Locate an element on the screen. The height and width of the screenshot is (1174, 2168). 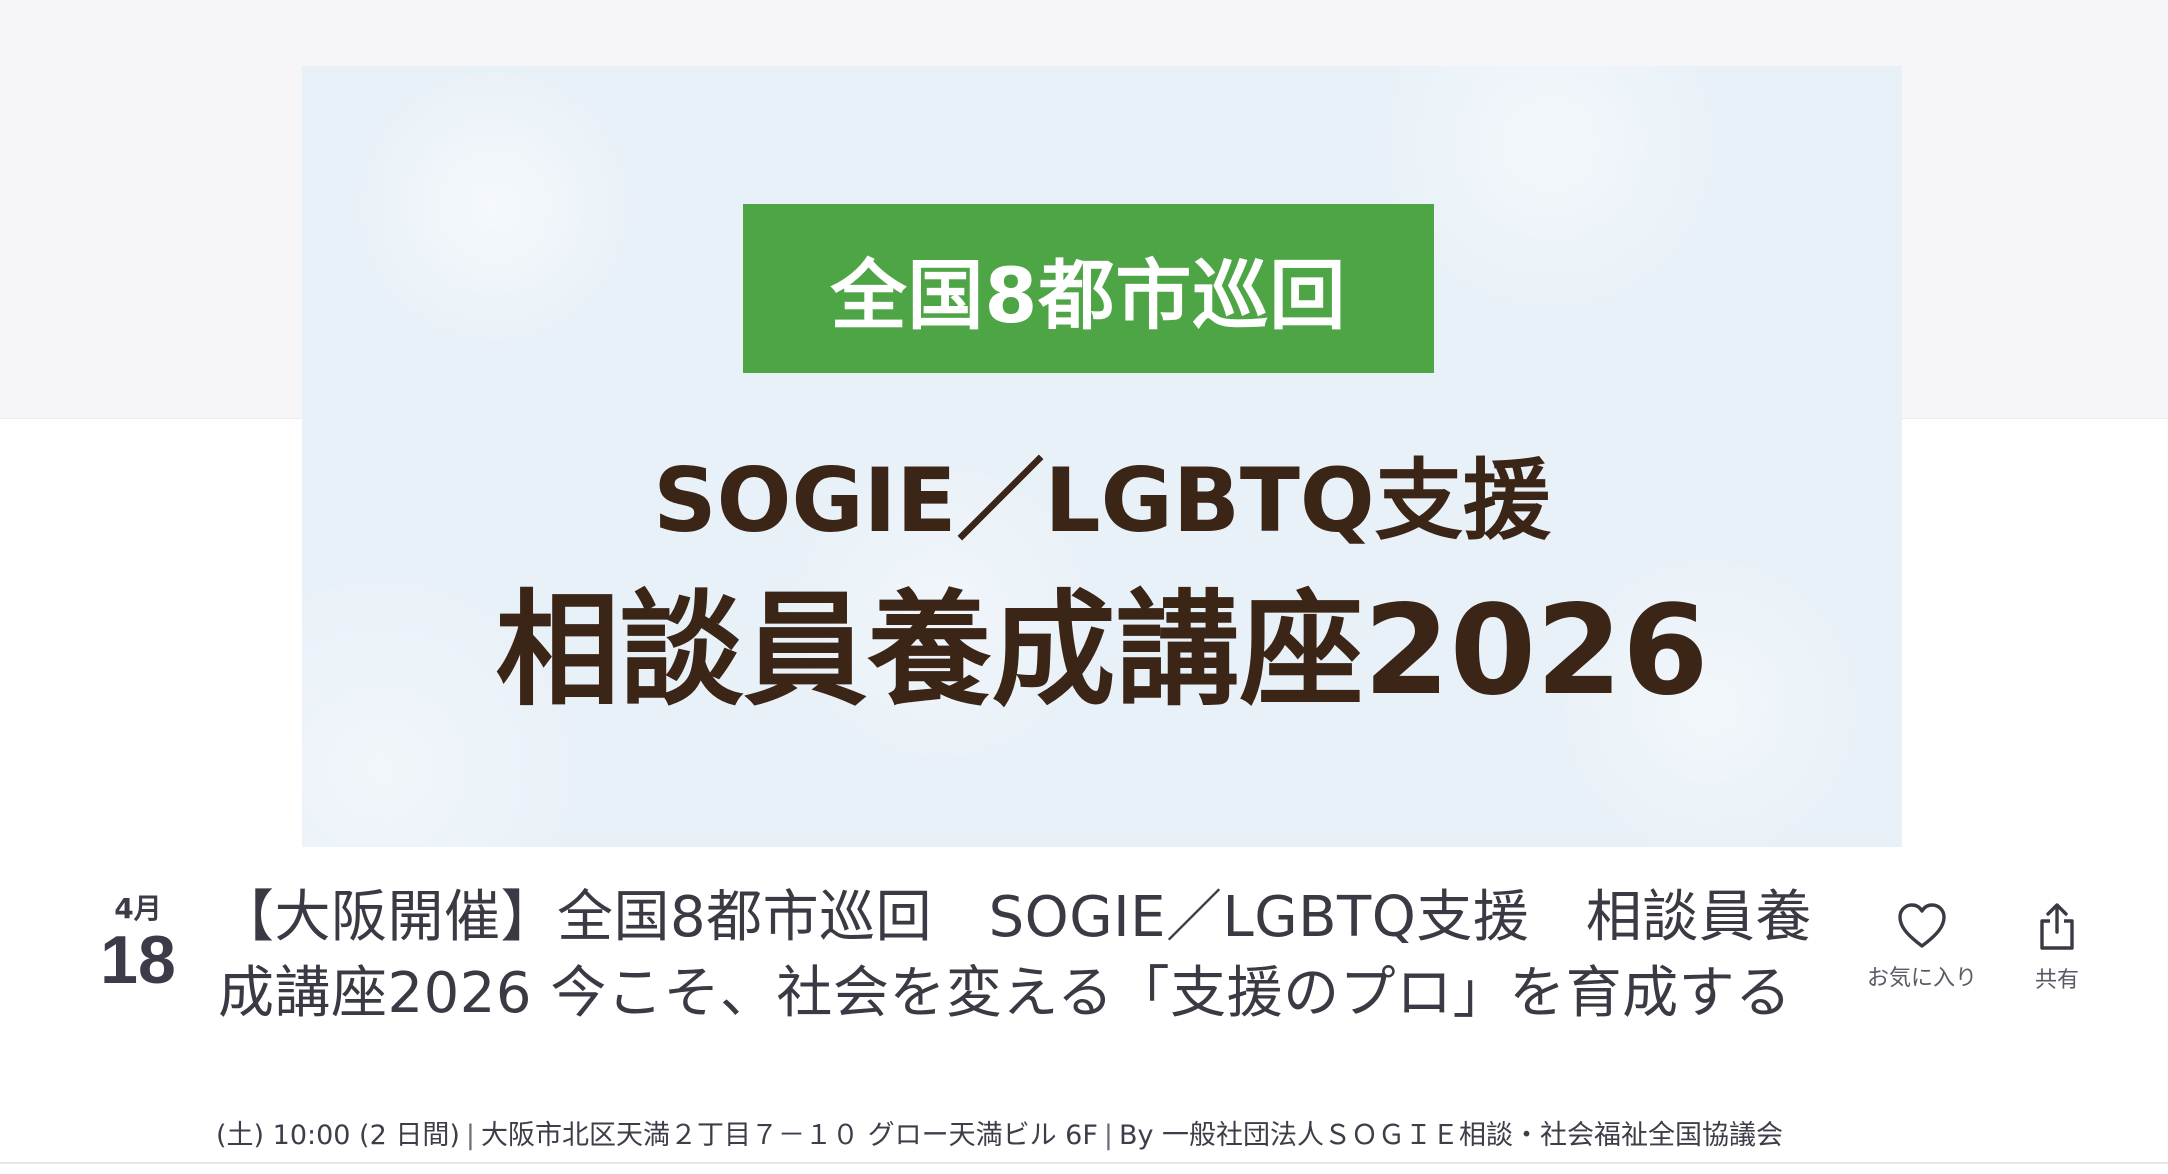
event-date-badge: 4月 18 is located at coordinates (138, 944).